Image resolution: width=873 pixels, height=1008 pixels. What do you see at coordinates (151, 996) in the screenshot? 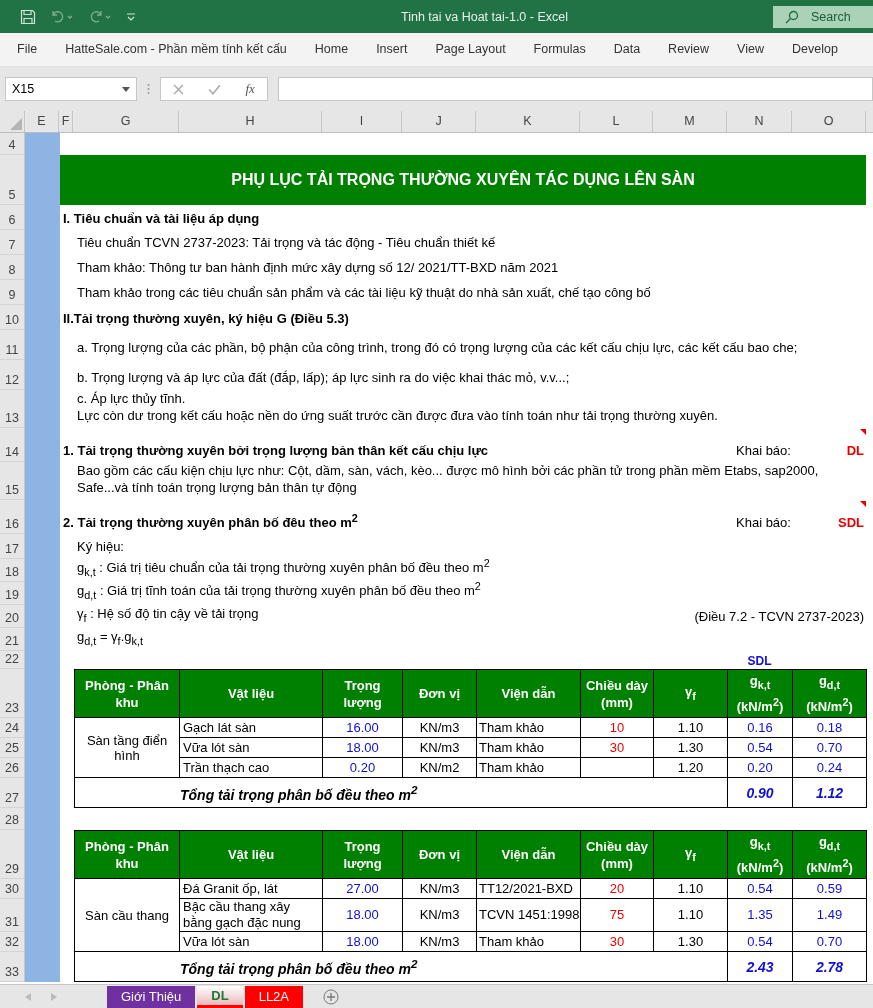
I see `sheet-tab: Giới Thiệu` at bounding box center [151, 996].